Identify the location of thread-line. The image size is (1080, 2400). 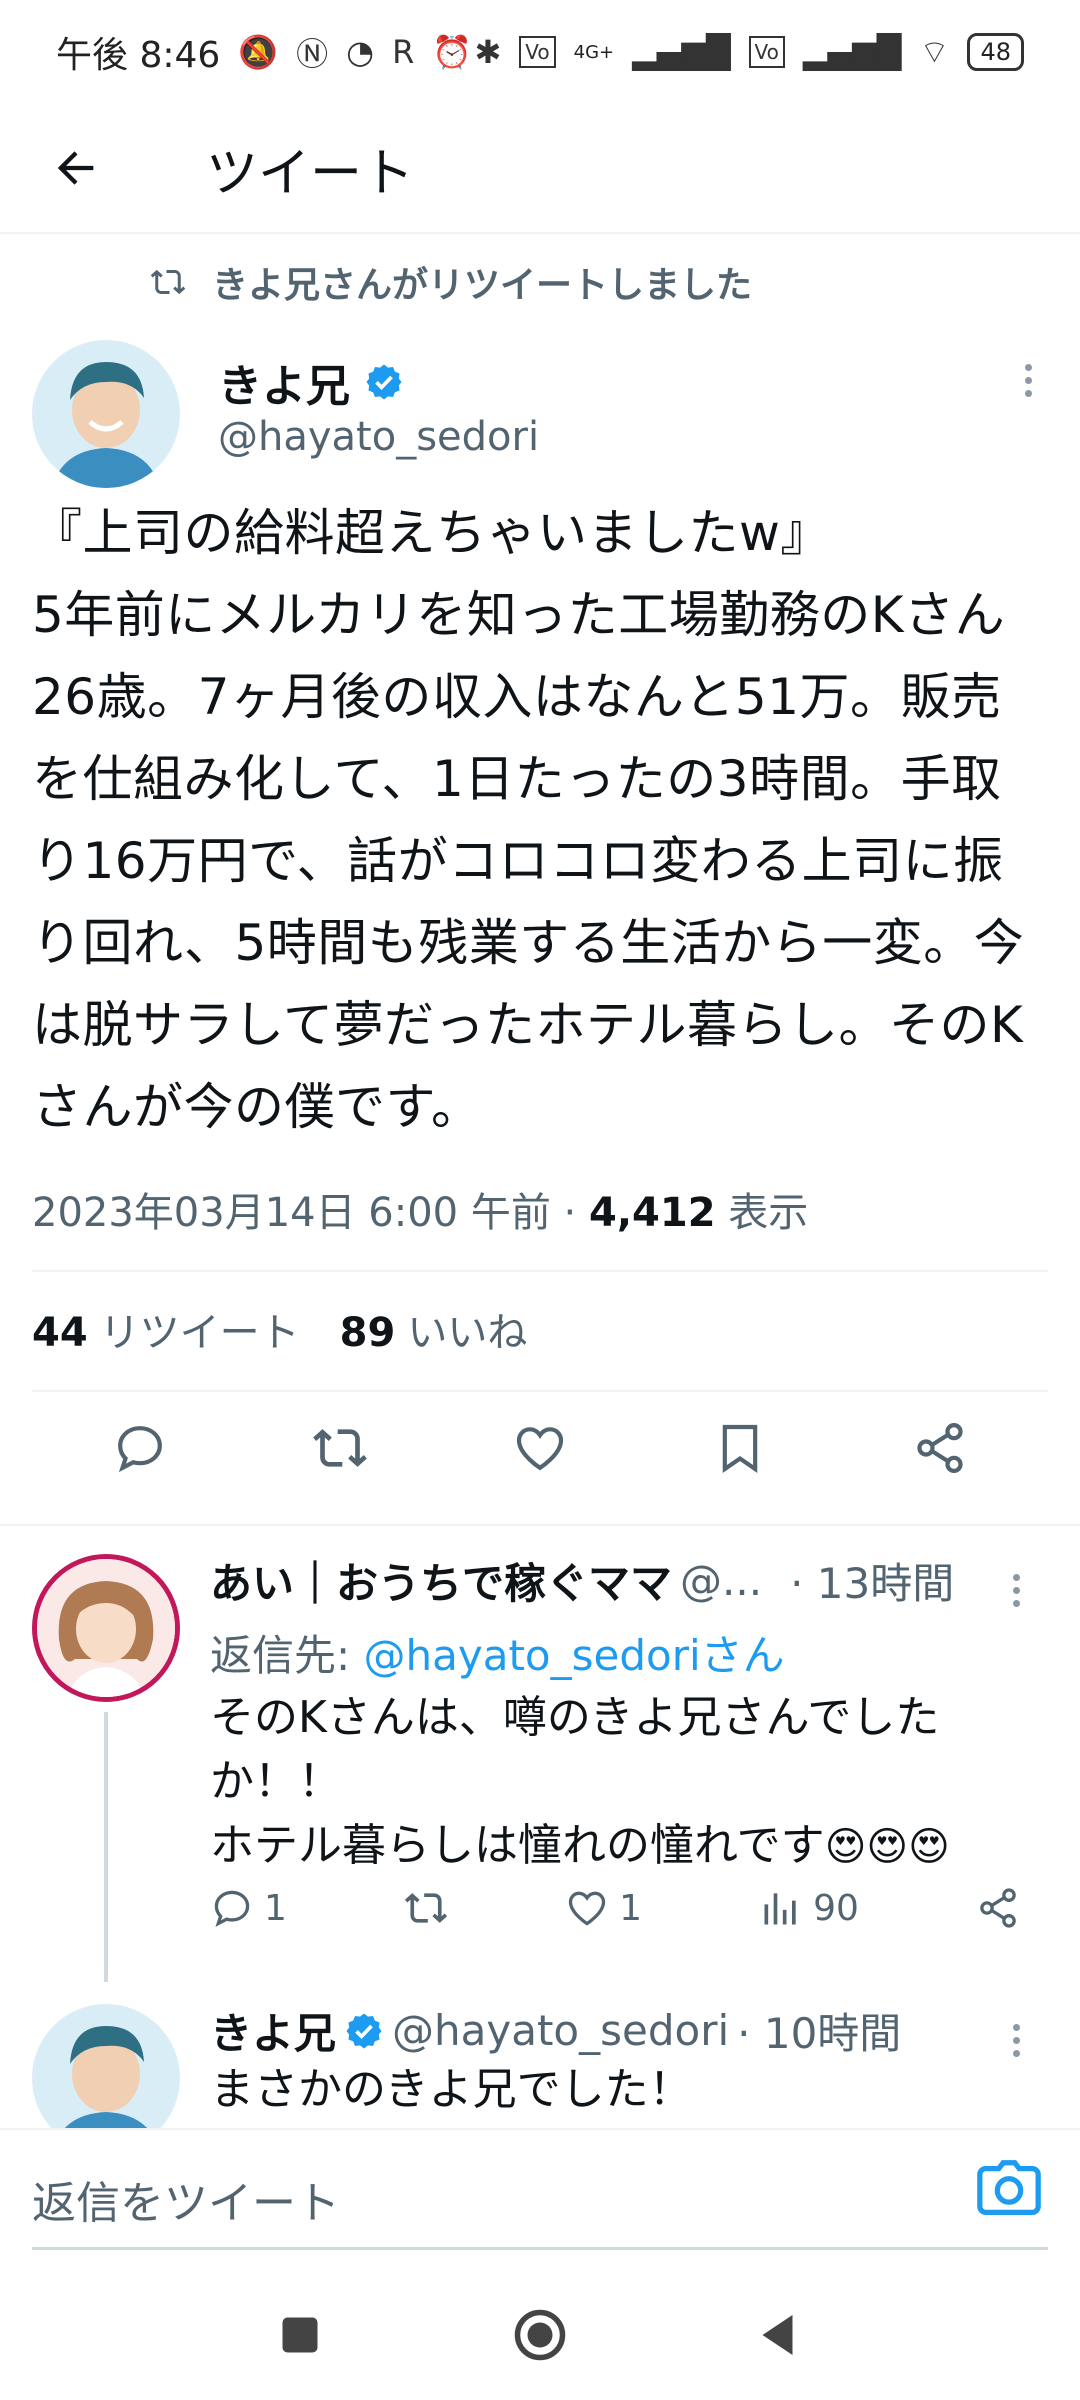
(106, 1847).